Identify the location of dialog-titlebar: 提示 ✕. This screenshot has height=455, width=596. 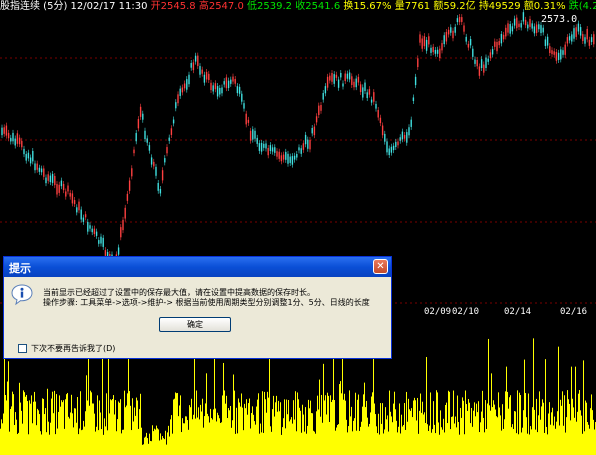
(197, 267).